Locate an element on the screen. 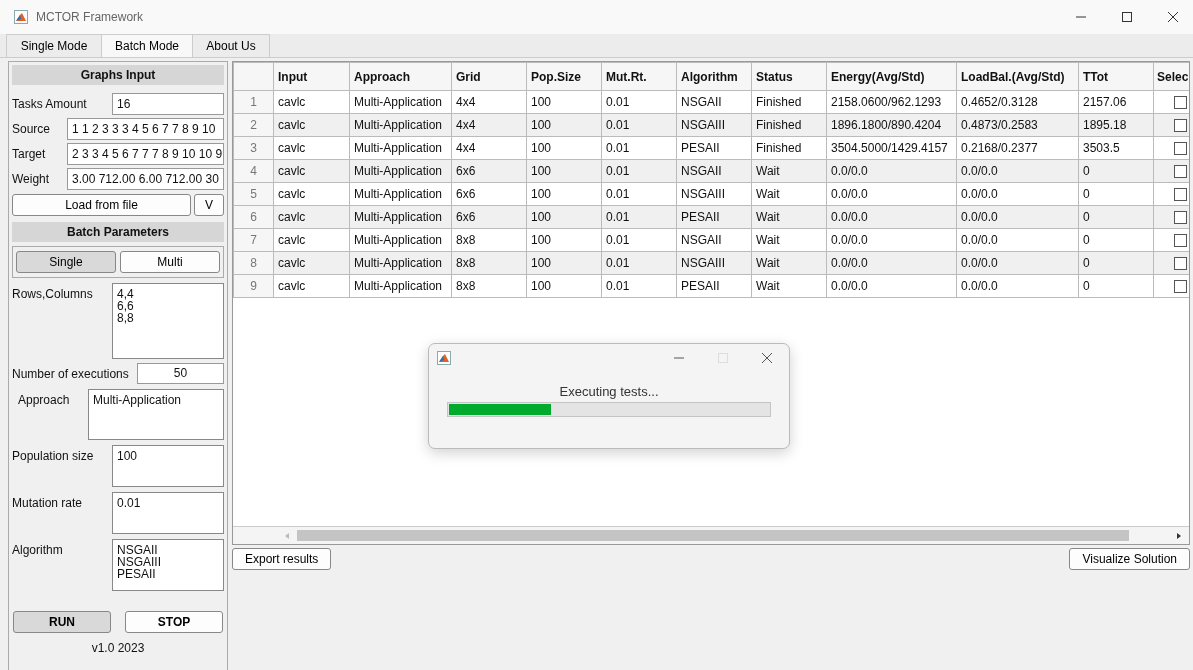  tab: Batch Mode is located at coordinates (147, 45).